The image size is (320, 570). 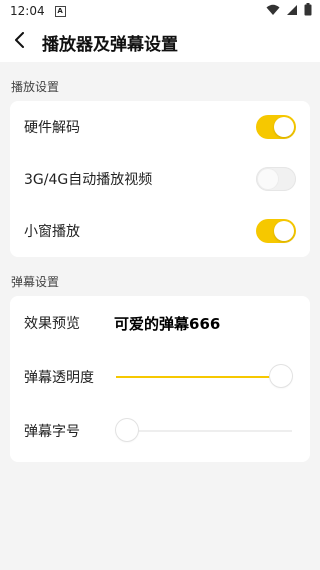 What do you see at coordinates (52, 324) in the screenshot?
I see `preview-label: 效果预览` at bounding box center [52, 324].